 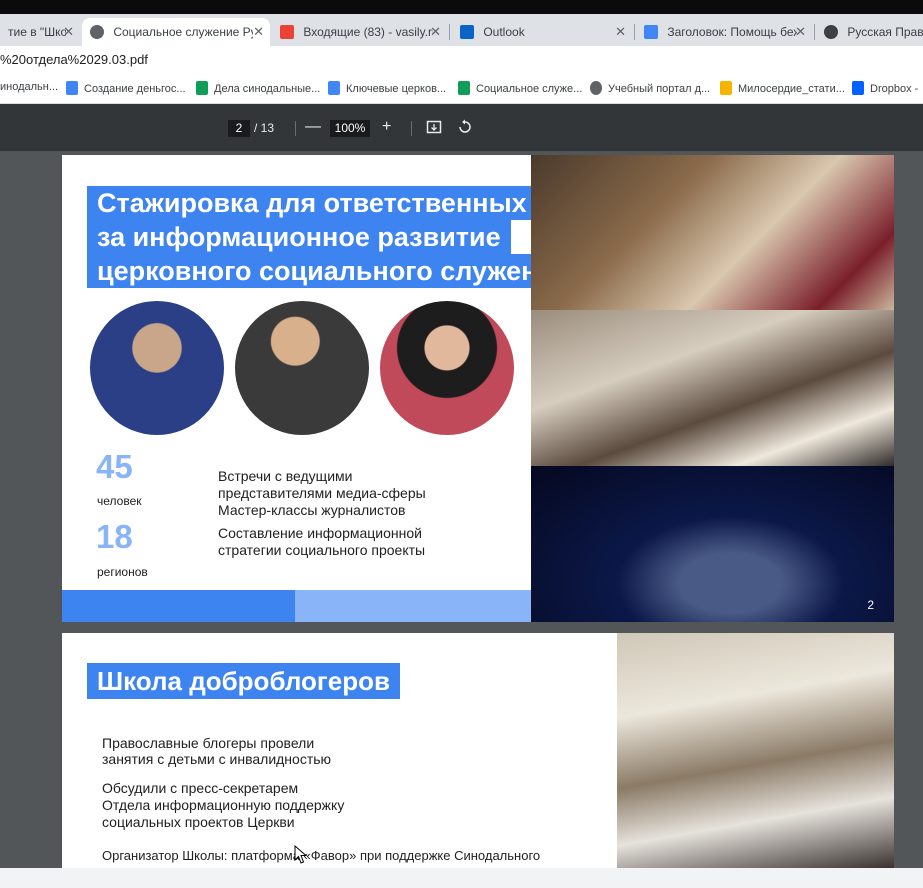 I want to click on footer-bar-dark, so click(x=178, y=606).